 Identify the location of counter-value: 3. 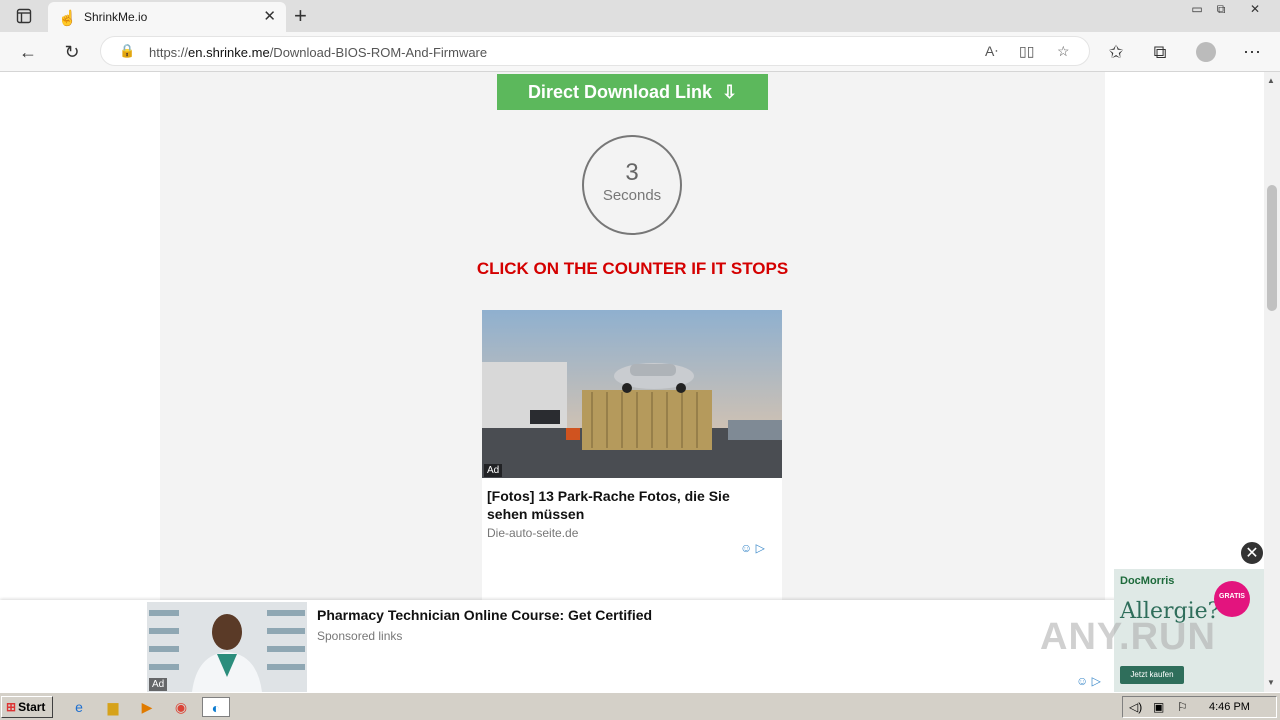
(632, 172).